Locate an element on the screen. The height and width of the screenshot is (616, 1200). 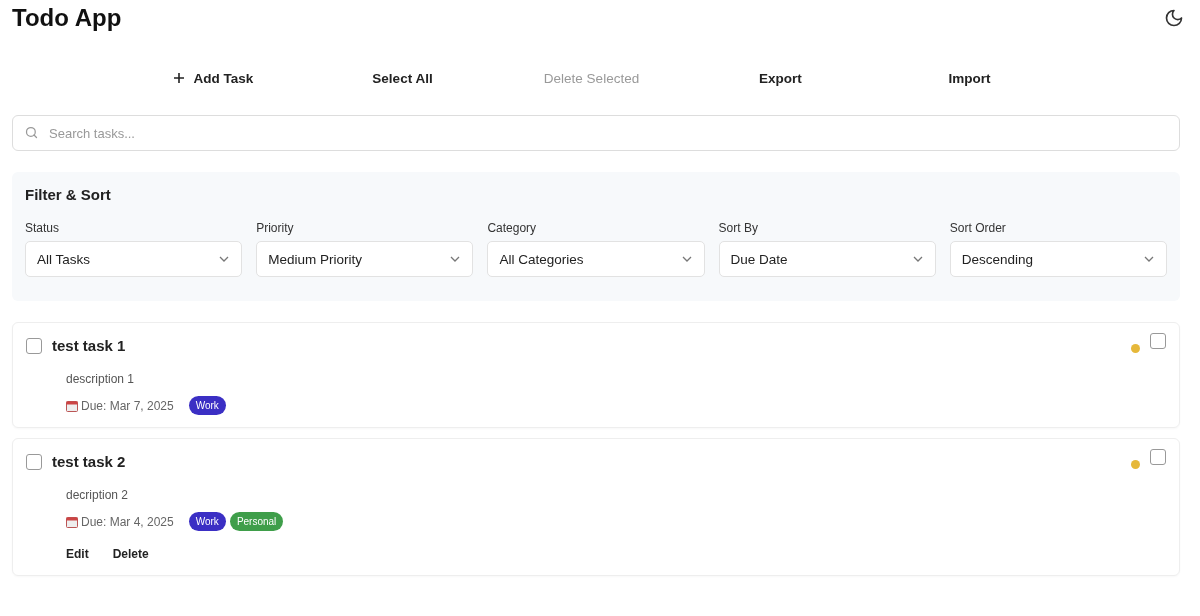
due-date: Due: Mar 4, 2025 is located at coordinates (127, 521).